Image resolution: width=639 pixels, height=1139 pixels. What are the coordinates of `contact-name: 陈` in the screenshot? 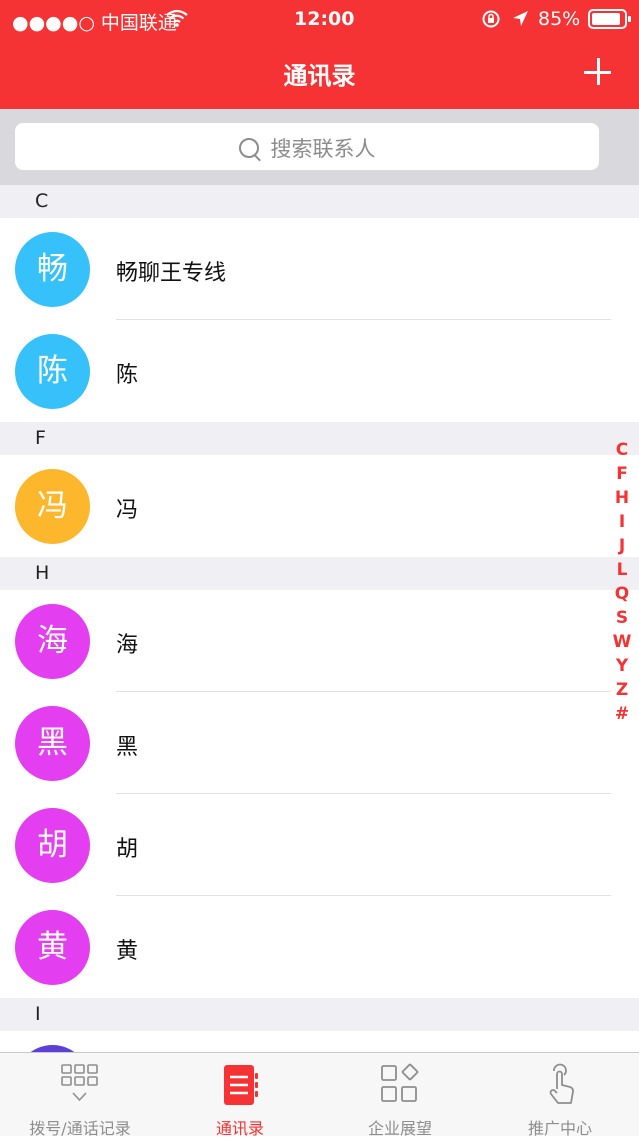 It's located at (127, 375).